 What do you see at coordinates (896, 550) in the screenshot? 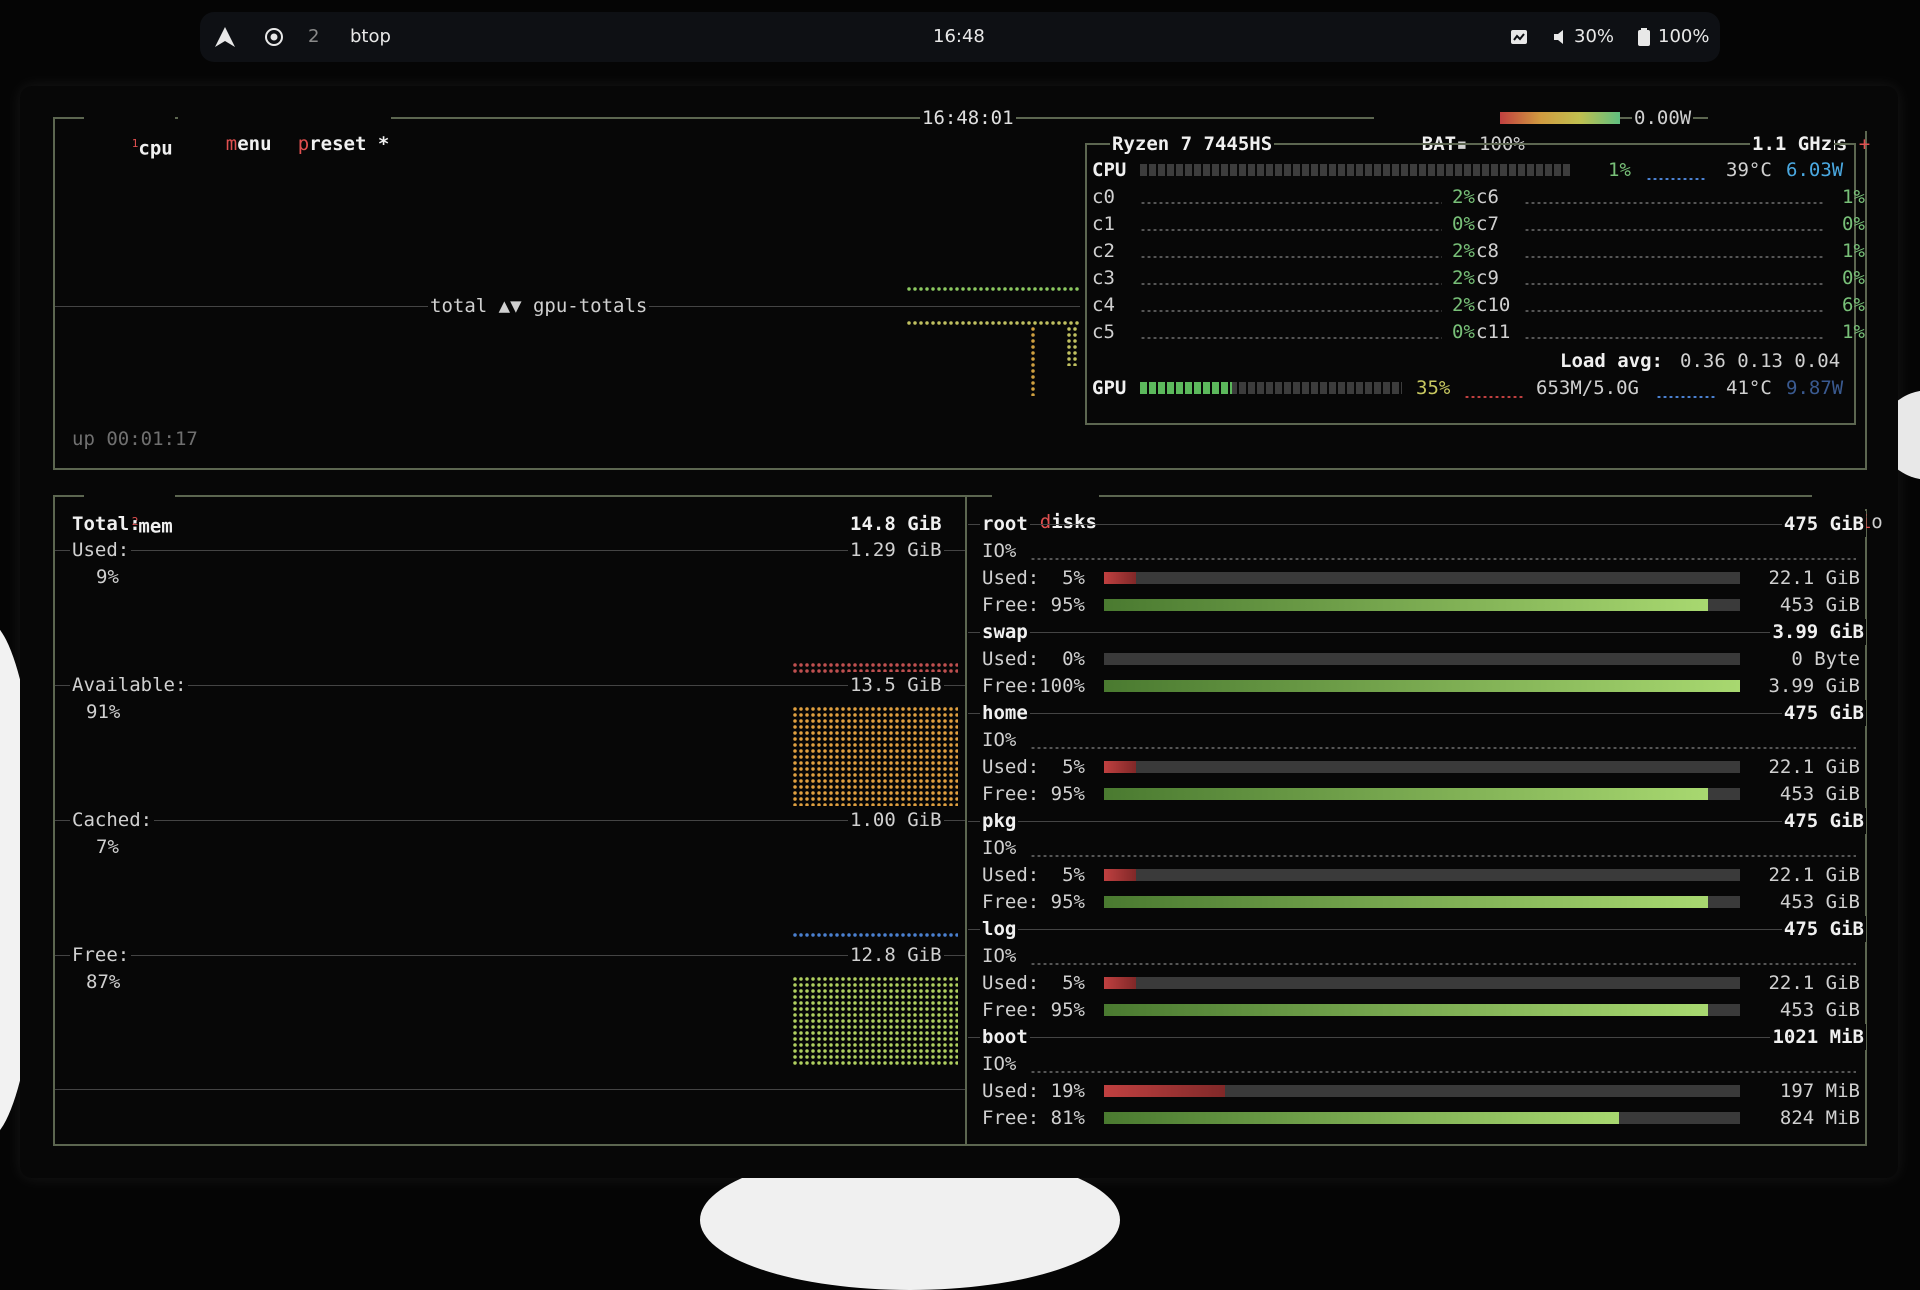
I see `mem-used-value: 1.29 GiB` at bounding box center [896, 550].